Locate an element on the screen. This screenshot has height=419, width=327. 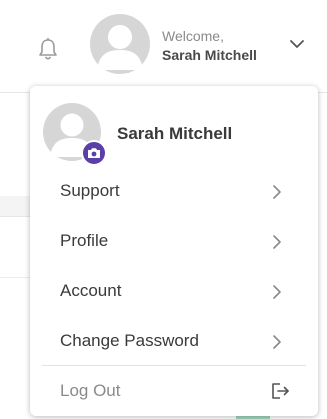
camera-icon is located at coordinates (94, 153).